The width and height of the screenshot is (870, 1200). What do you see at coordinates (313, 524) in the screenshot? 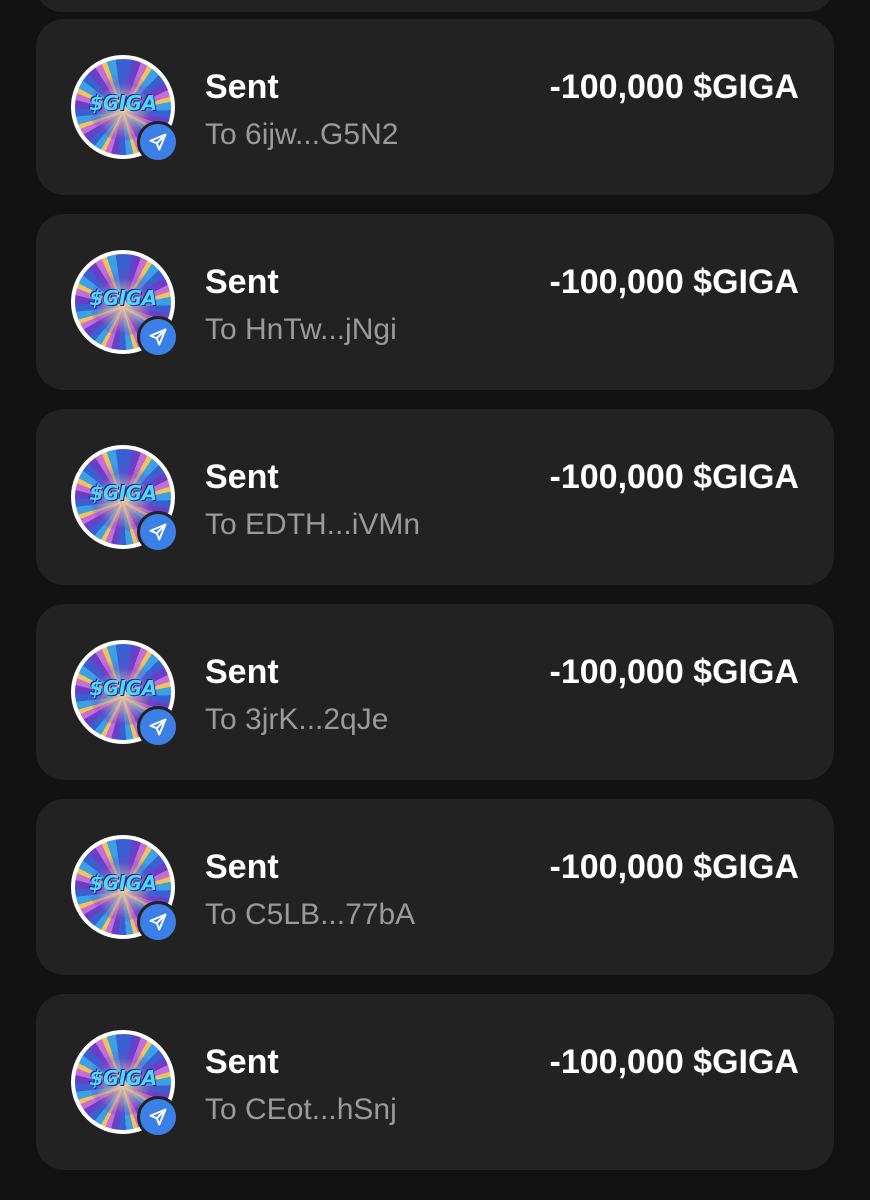
I see `transaction-recipient: To EDTH...iVMn` at bounding box center [313, 524].